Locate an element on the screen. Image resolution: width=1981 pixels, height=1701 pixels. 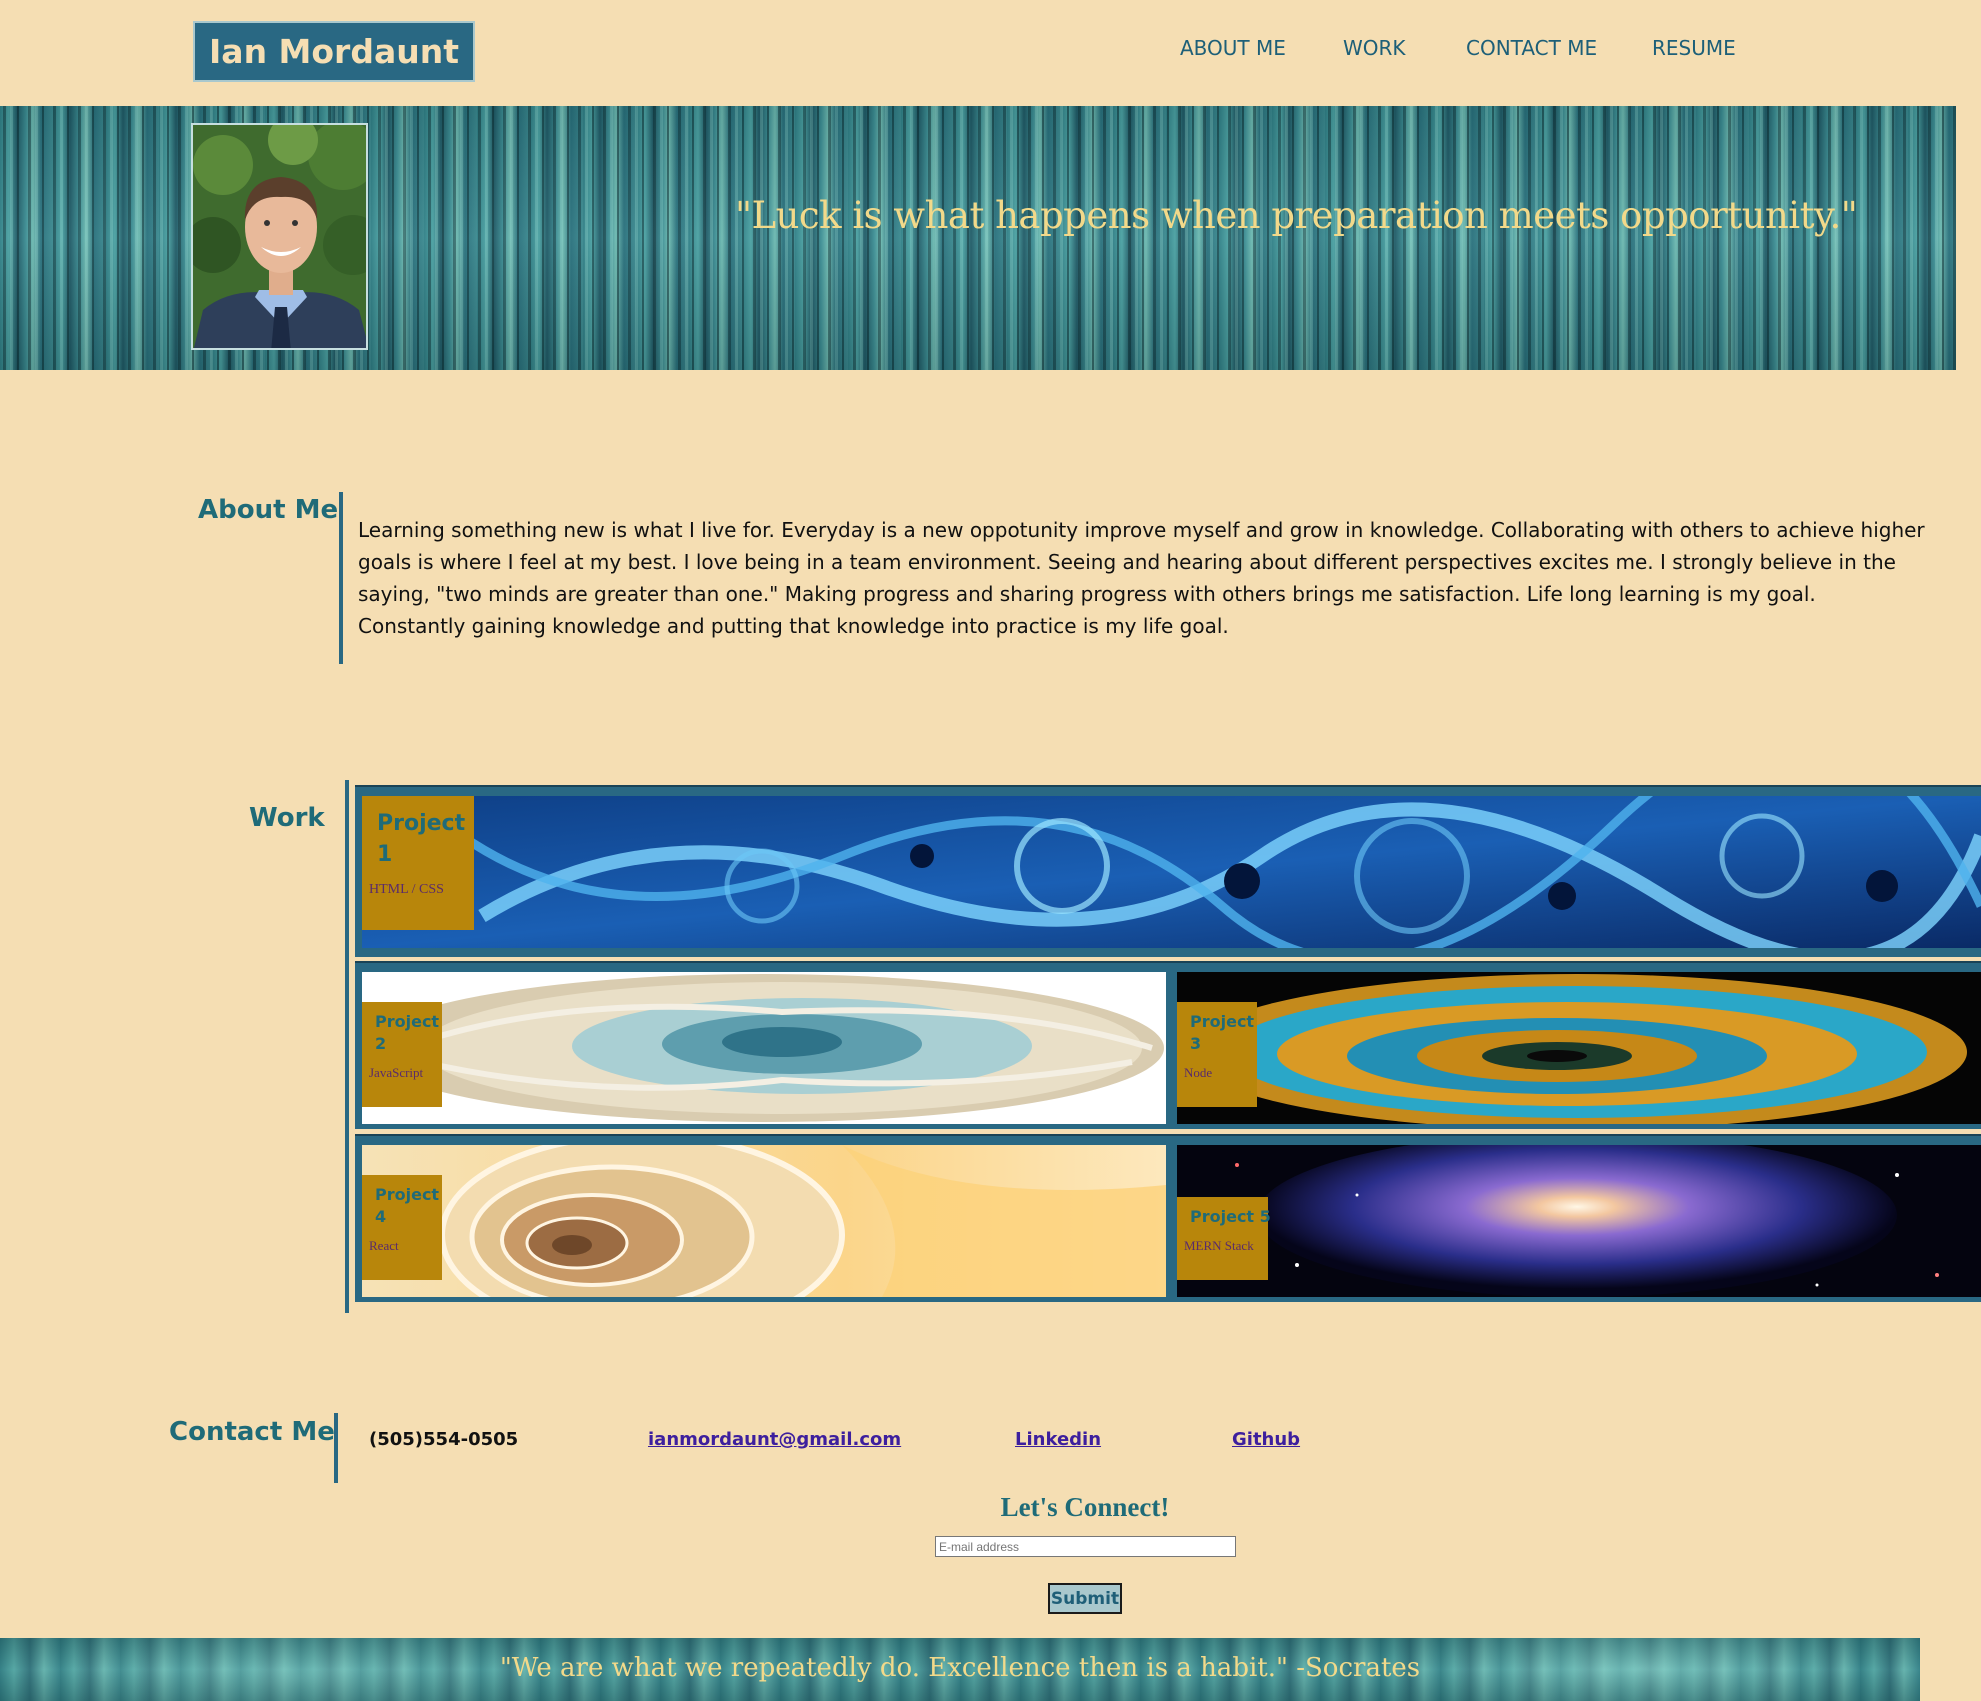
project-2-card: Project 2 JavaScript is located at coordinates (764, 1048).